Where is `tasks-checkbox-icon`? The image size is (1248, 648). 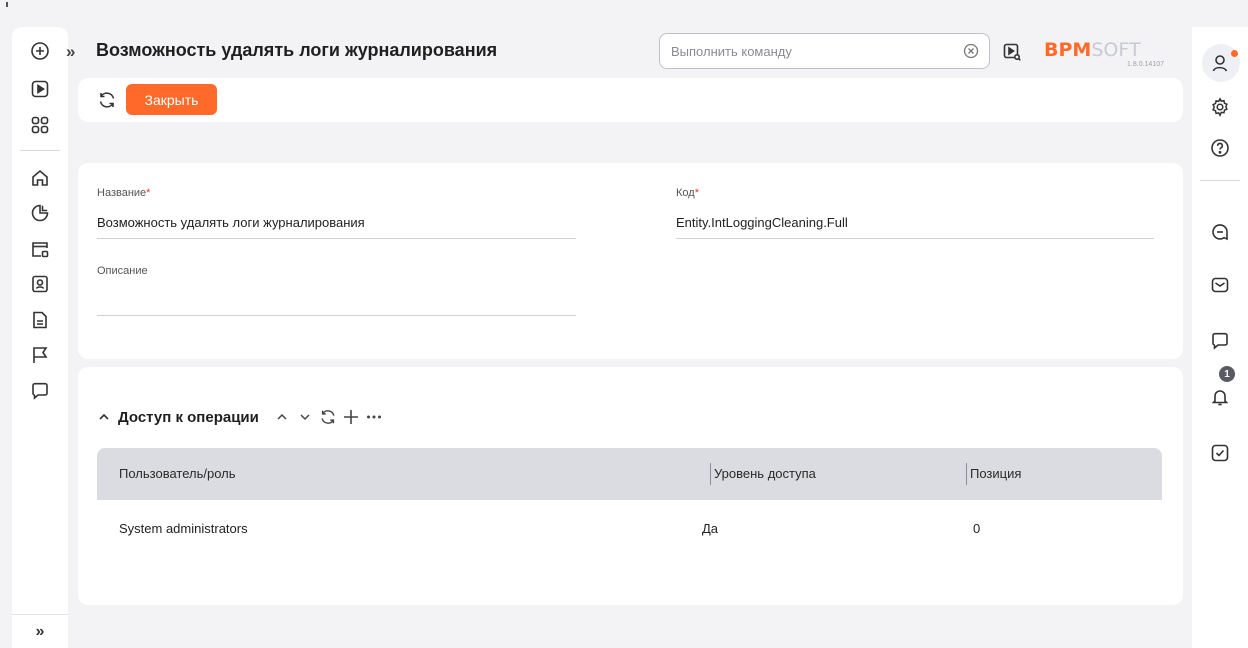 tasks-checkbox-icon is located at coordinates (1220, 453).